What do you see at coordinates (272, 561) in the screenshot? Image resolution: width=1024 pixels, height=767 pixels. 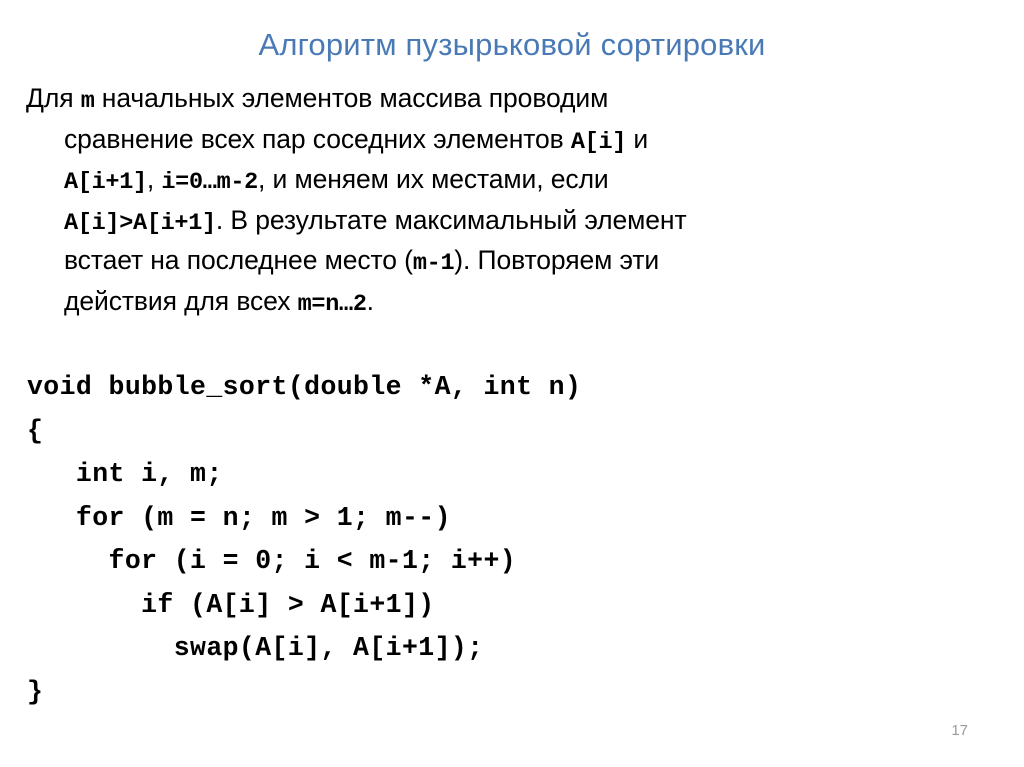 I see `code-line: for (i = 0; i < m-1; i++)` at bounding box center [272, 561].